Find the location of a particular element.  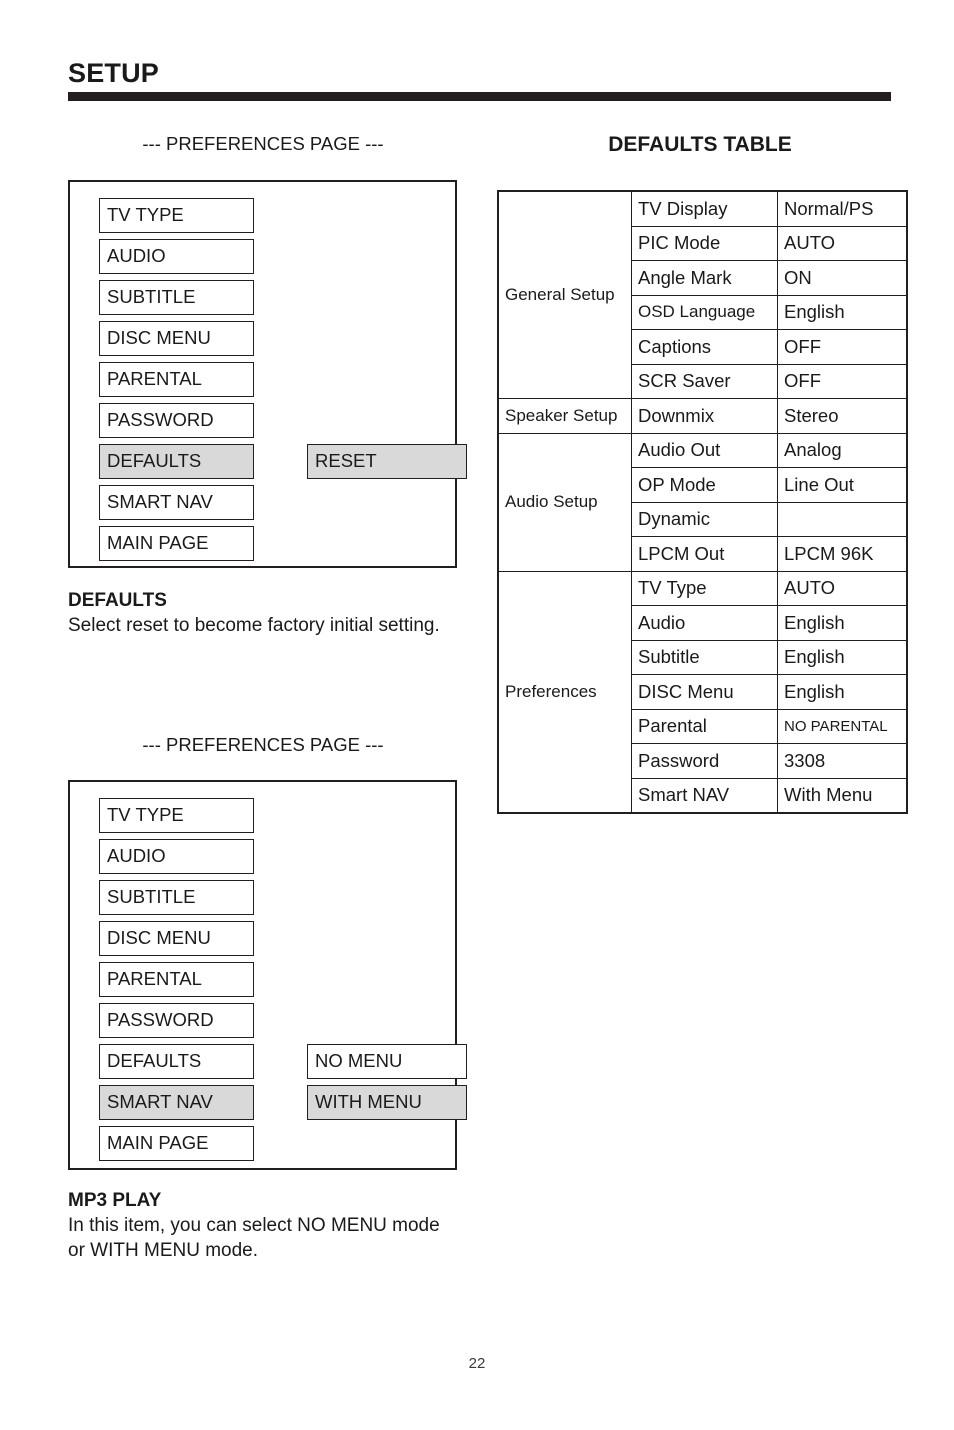

table-cell-item: Angle Mark is located at coordinates (704, 278).